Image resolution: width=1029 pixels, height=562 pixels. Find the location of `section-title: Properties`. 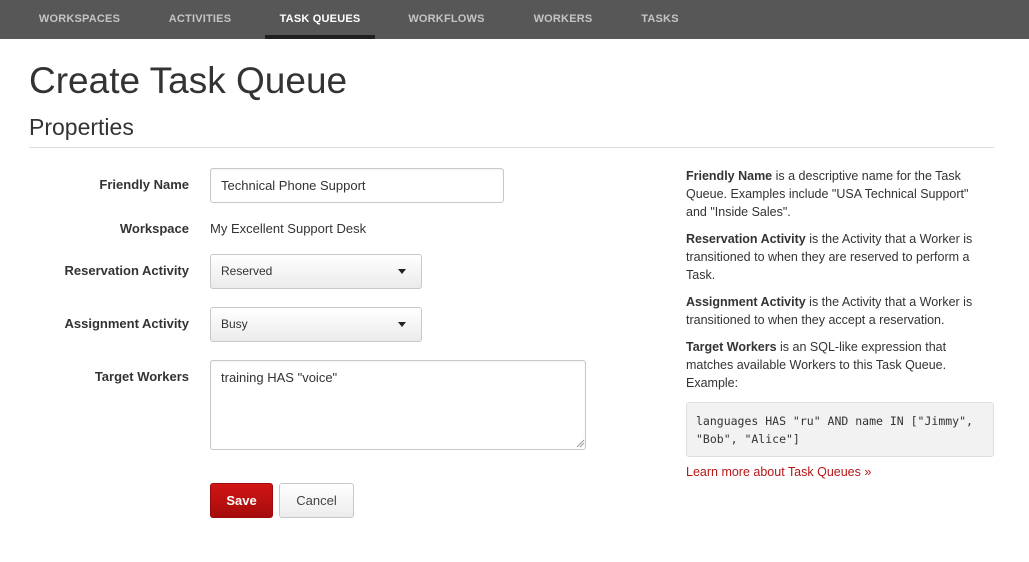

section-title: Properties is located at coordinates (81, 127).